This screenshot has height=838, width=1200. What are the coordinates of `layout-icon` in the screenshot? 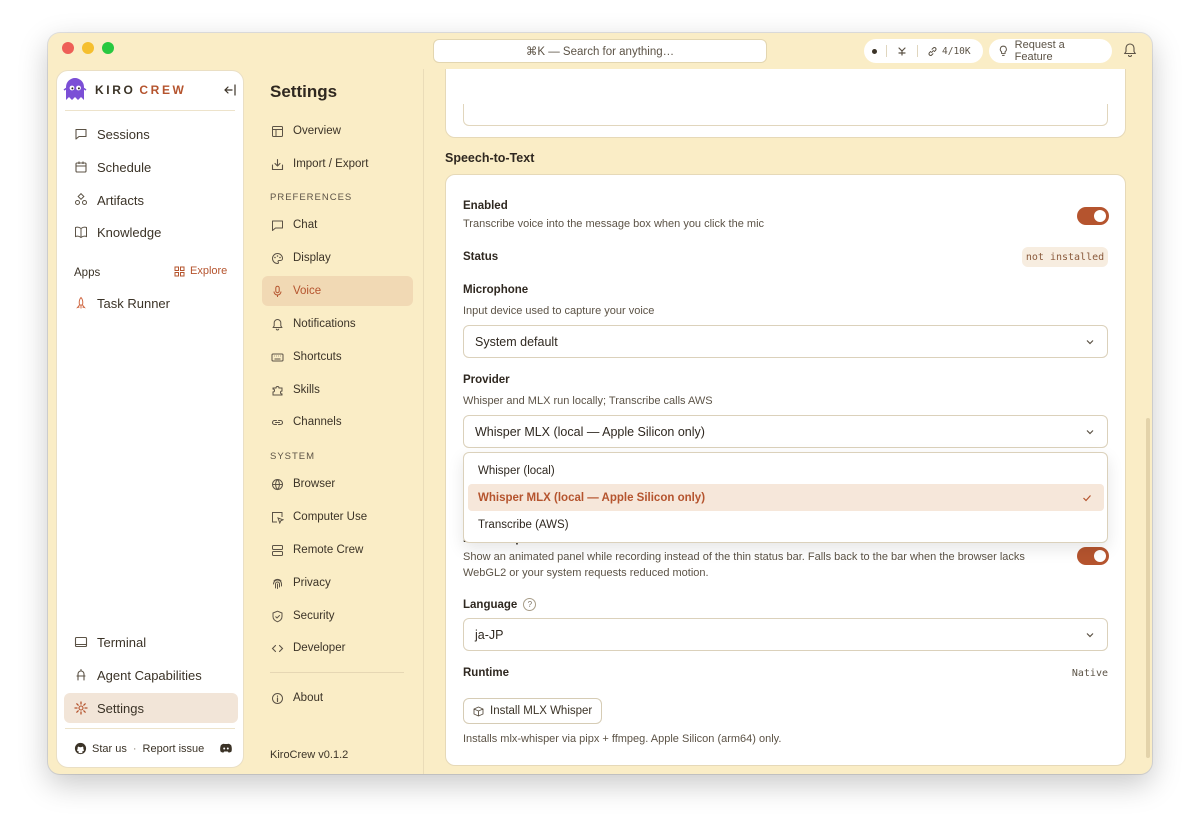 It's located at (277, 131).